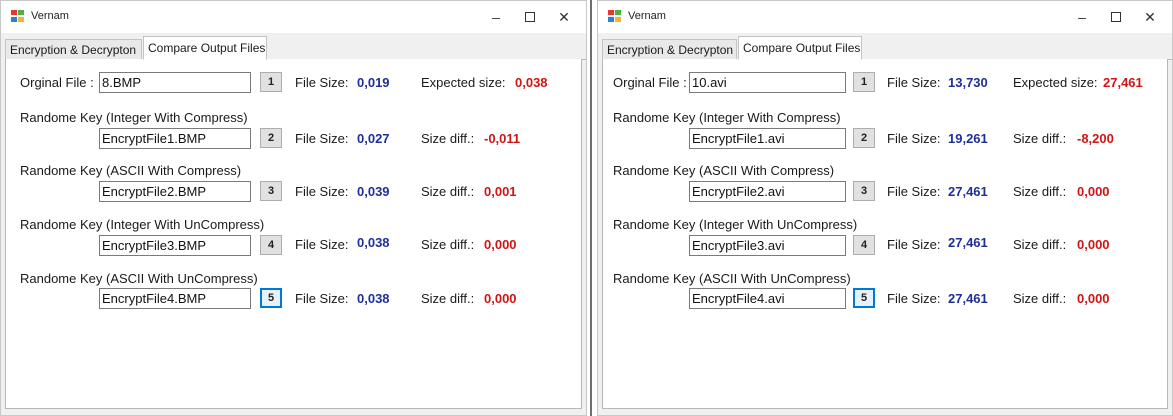  Describe the element at coordinates (1095, 138) in the screenshot. I see `size-diff-value: -8,200` at that location.